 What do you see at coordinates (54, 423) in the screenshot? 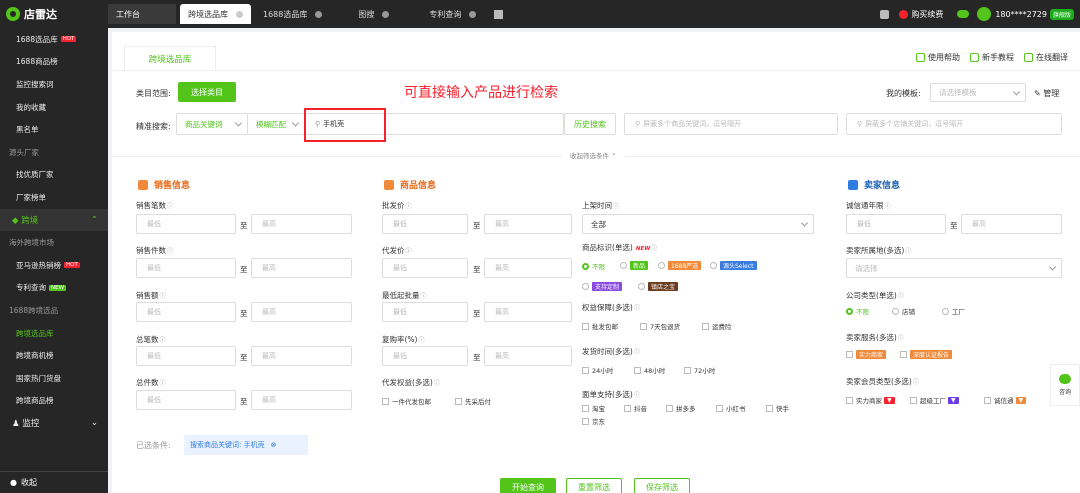
I see `sidebar-category-monitor: ♟ 监控 ⌄` at bounding box center [54, 423].